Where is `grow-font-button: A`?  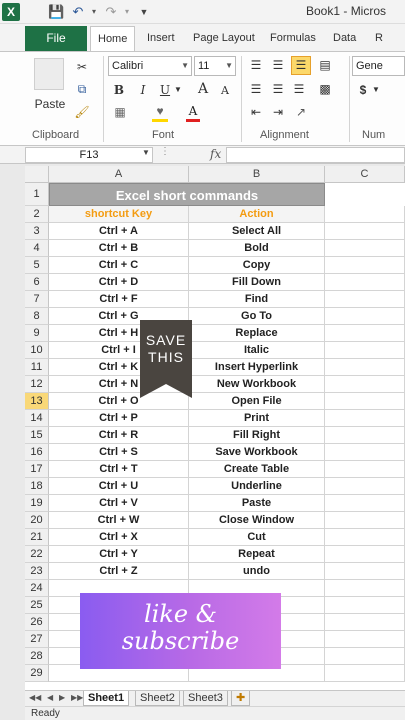
grow-font-button: A is located at coordinates (203, 89).